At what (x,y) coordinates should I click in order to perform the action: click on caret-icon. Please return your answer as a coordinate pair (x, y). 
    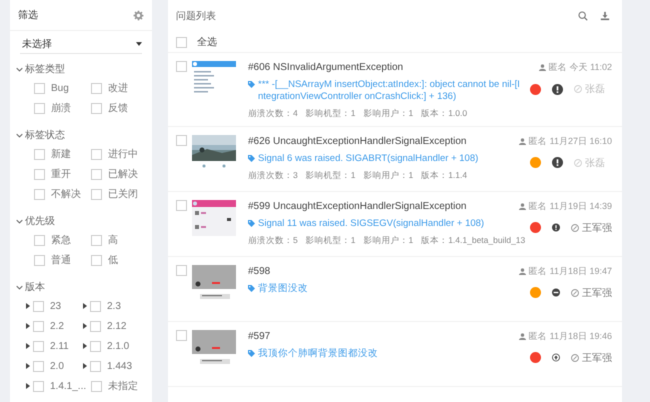
    Looking at the image, I should click on (139, 44).